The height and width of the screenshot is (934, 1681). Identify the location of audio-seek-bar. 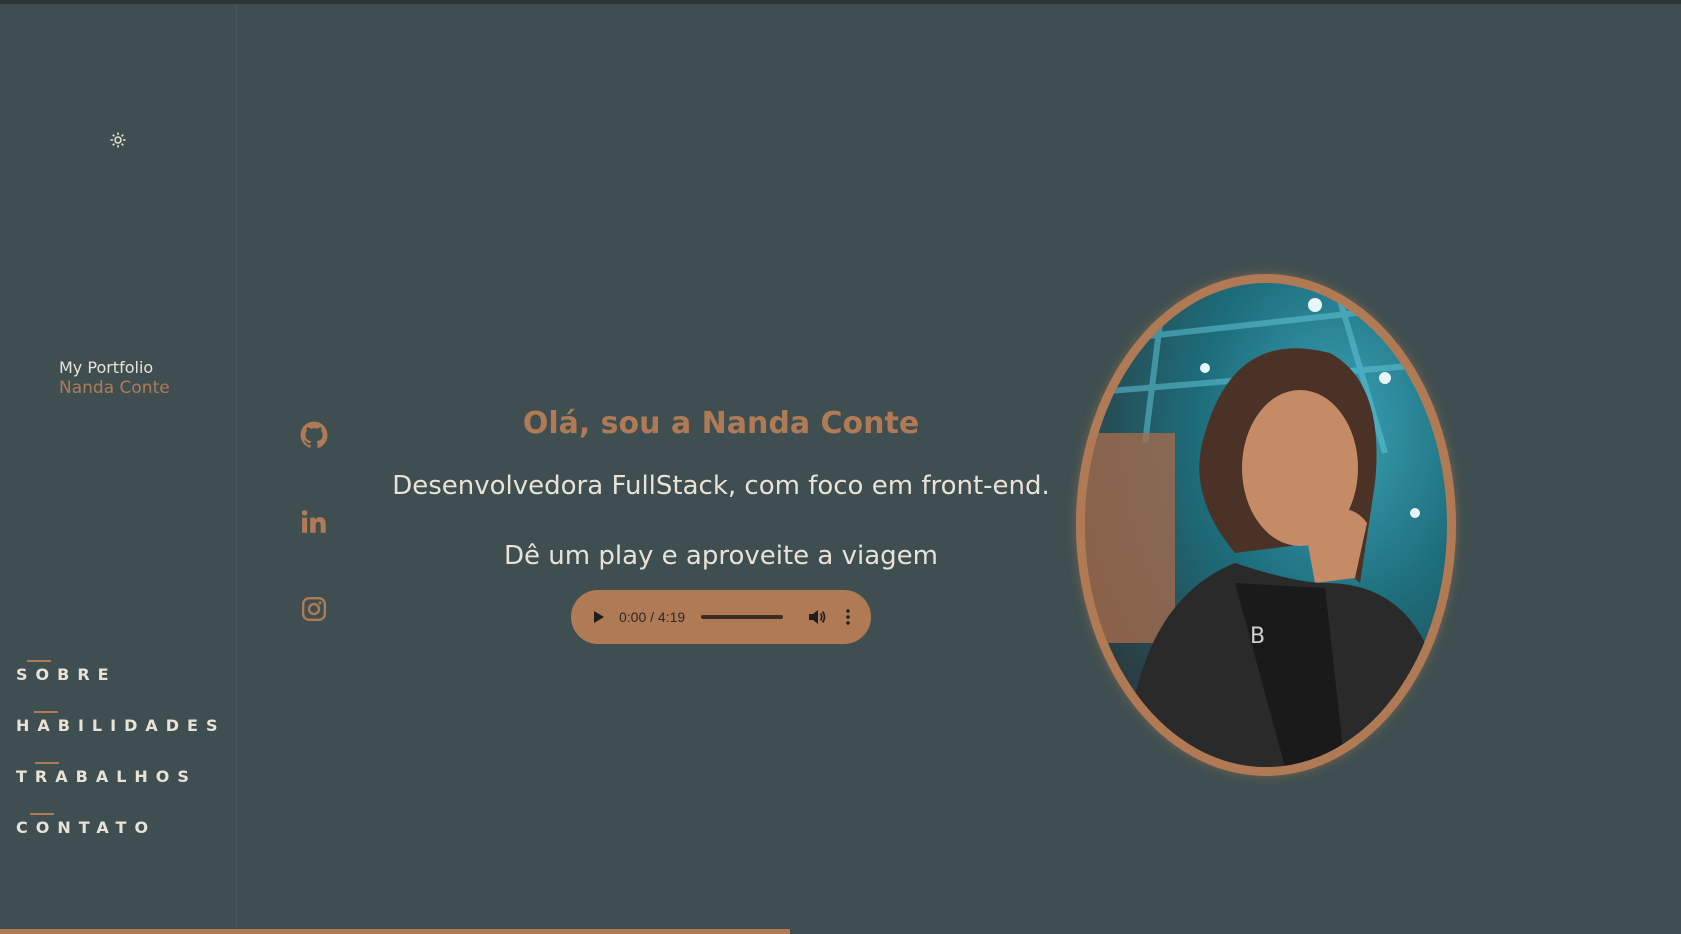
(742, 617).